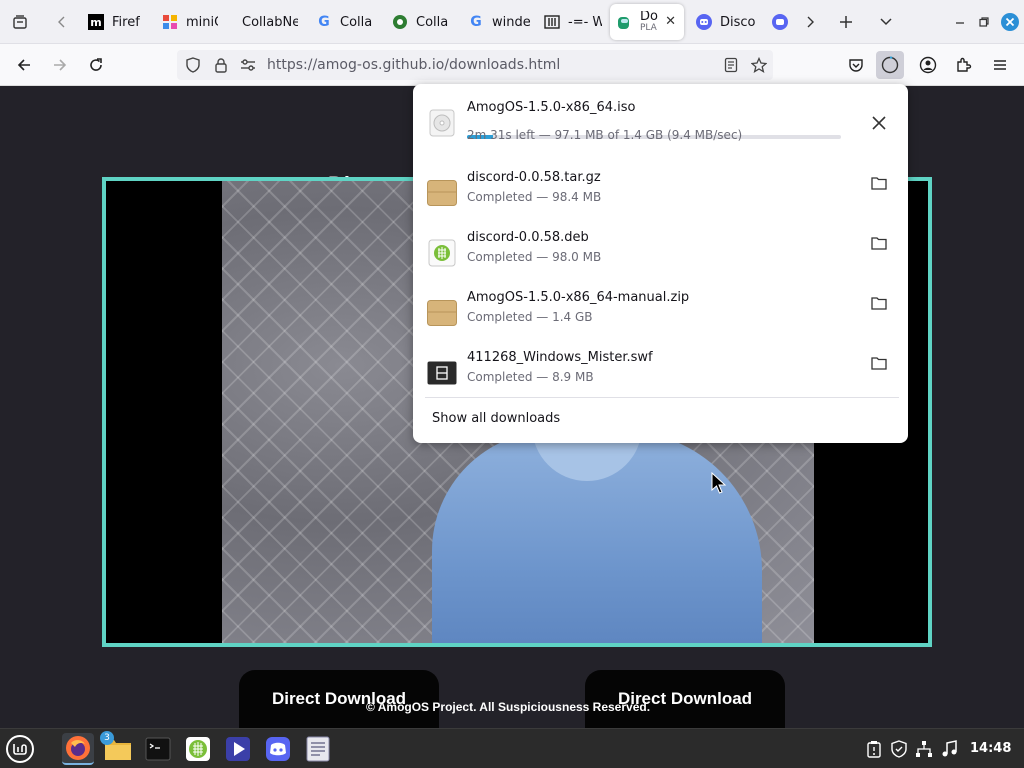 The image size is (1024, 768). What do you see at coordinates (950, 749) in the screenshot?
I see `tray-sound-icon` at bounding box center [950, 749].